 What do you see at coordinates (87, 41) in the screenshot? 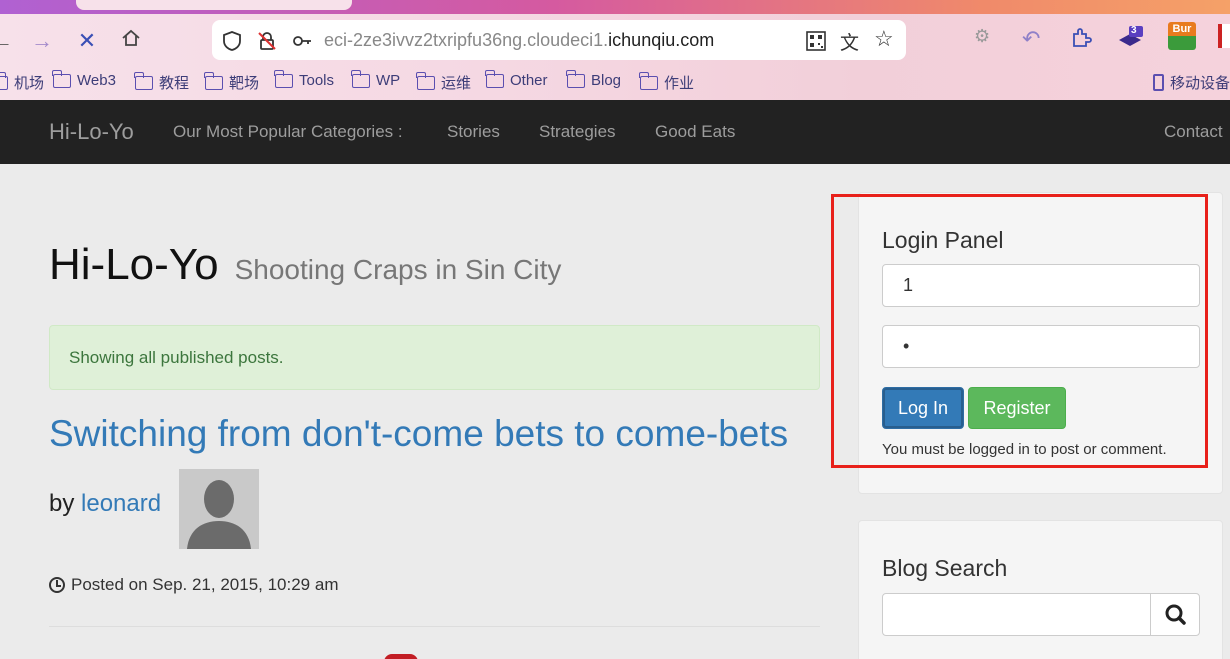
I see `stop-loading-icon: ✕` at bounding box center [87, 41].